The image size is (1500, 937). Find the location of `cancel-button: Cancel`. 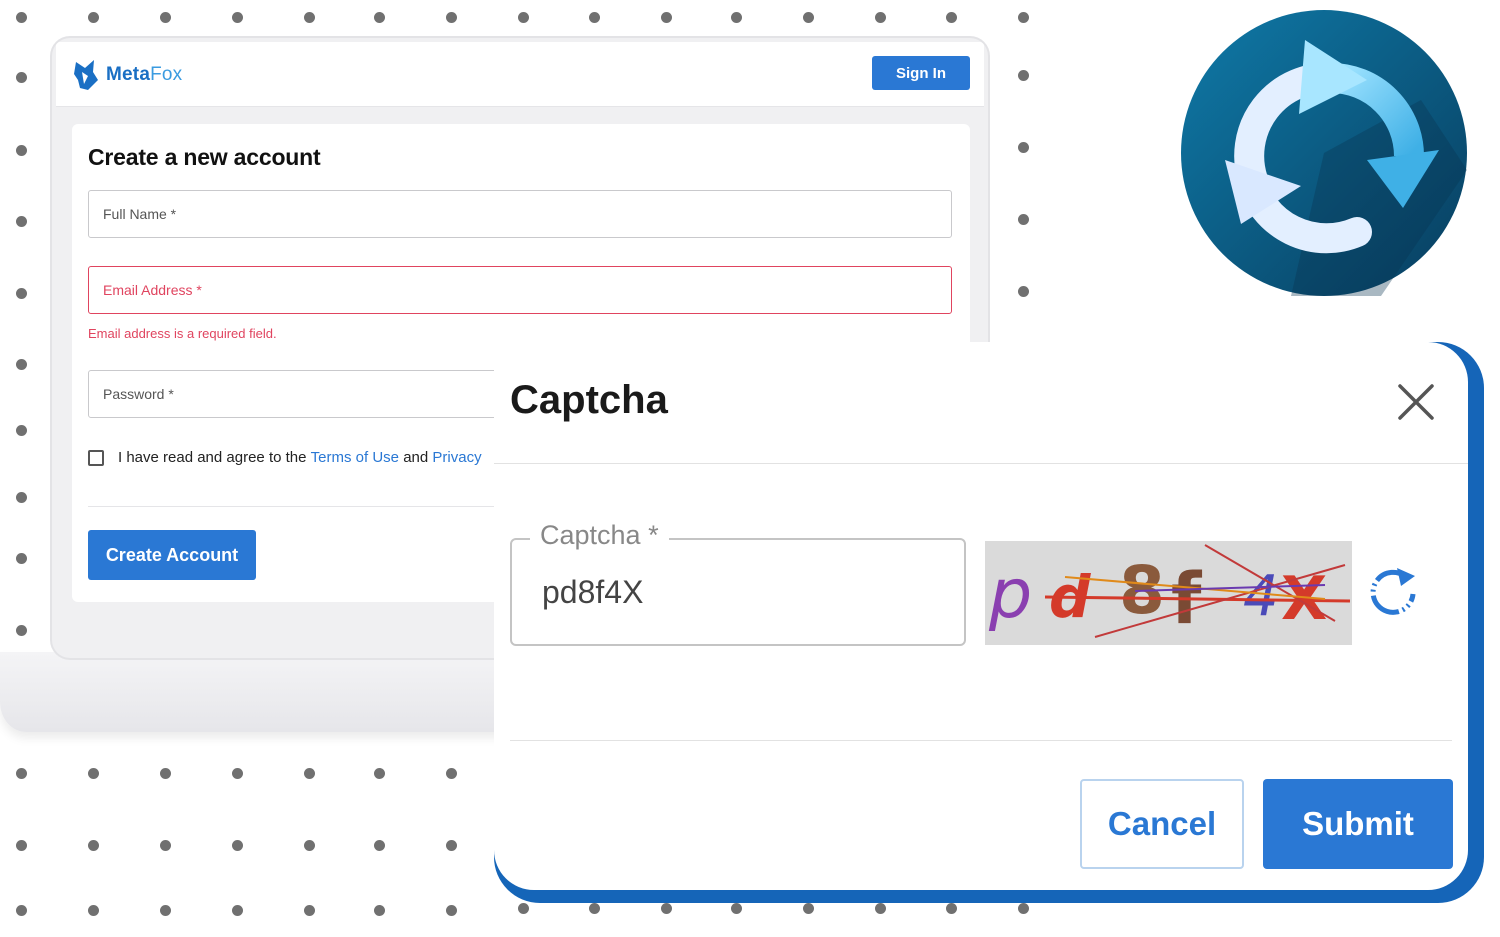

cancel-button: Cancel is located at coordinates (1162, 824).